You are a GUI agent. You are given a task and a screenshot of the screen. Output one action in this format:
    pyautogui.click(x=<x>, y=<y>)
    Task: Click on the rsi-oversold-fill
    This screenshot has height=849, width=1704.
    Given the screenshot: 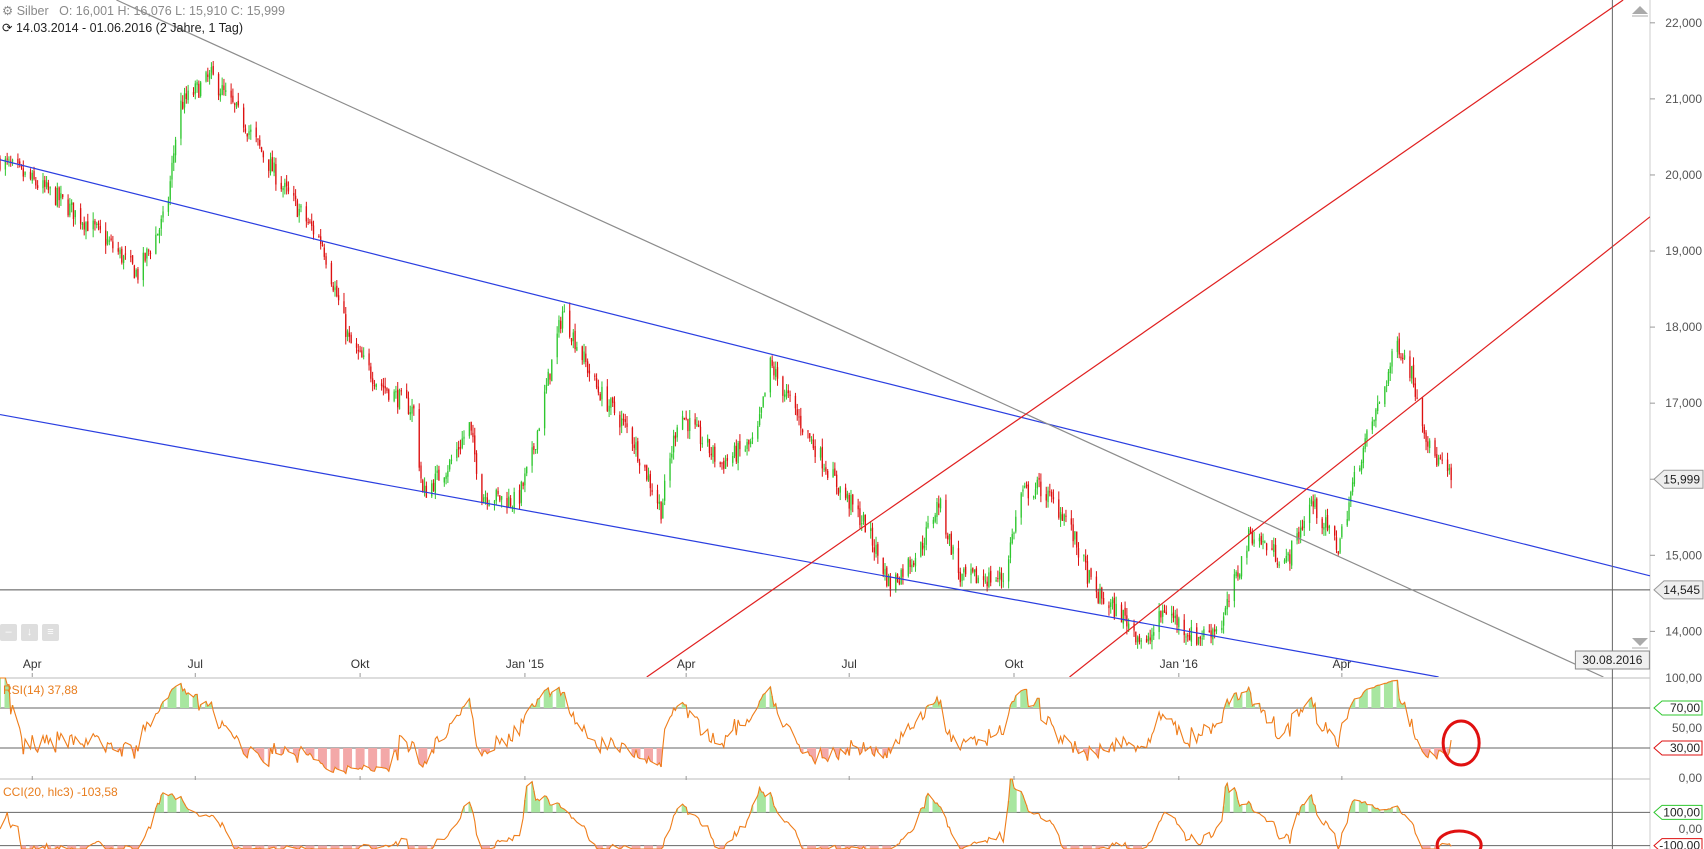 What is the action you would take?
    pyautogui.click(x=736, y=761)
    